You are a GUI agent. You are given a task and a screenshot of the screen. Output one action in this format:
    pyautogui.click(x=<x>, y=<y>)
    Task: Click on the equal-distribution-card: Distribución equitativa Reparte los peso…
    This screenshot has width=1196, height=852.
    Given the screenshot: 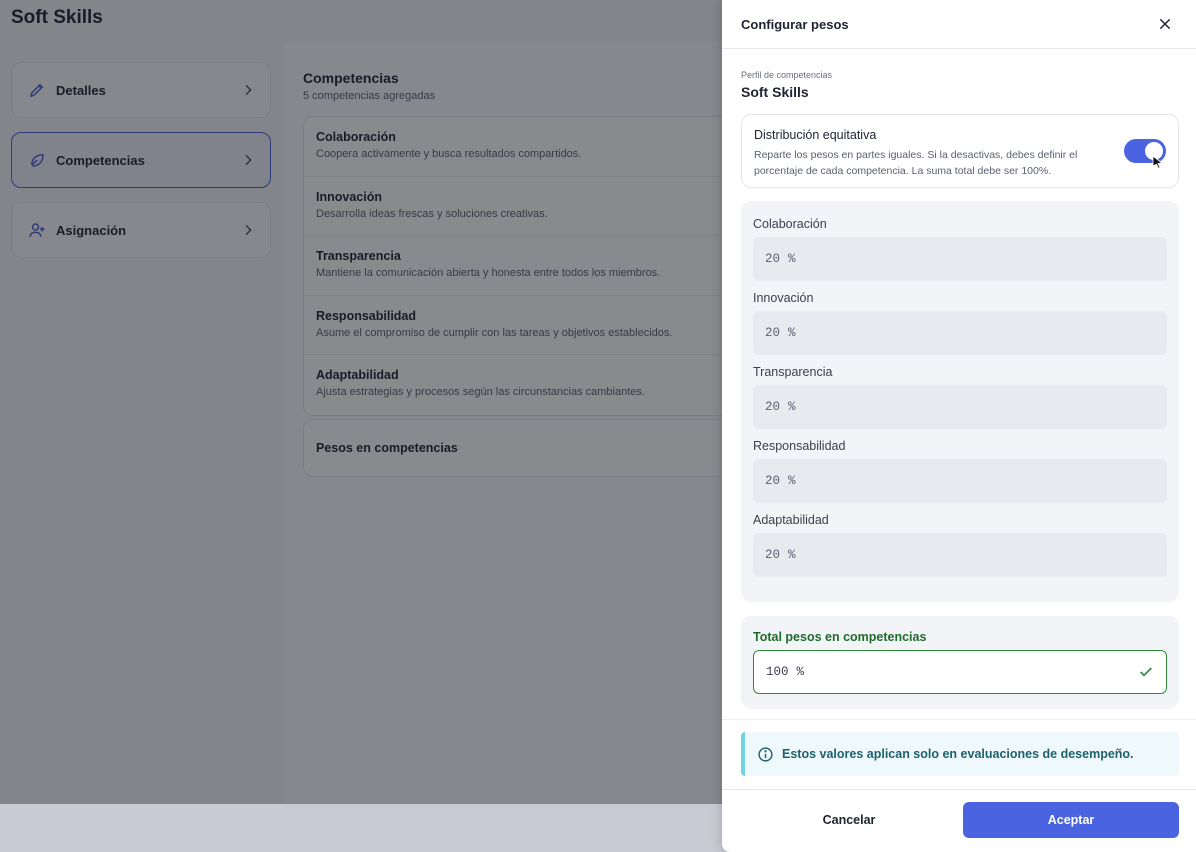 What is the action you would take?
    pyautogui.click(x=960, y=151)
    